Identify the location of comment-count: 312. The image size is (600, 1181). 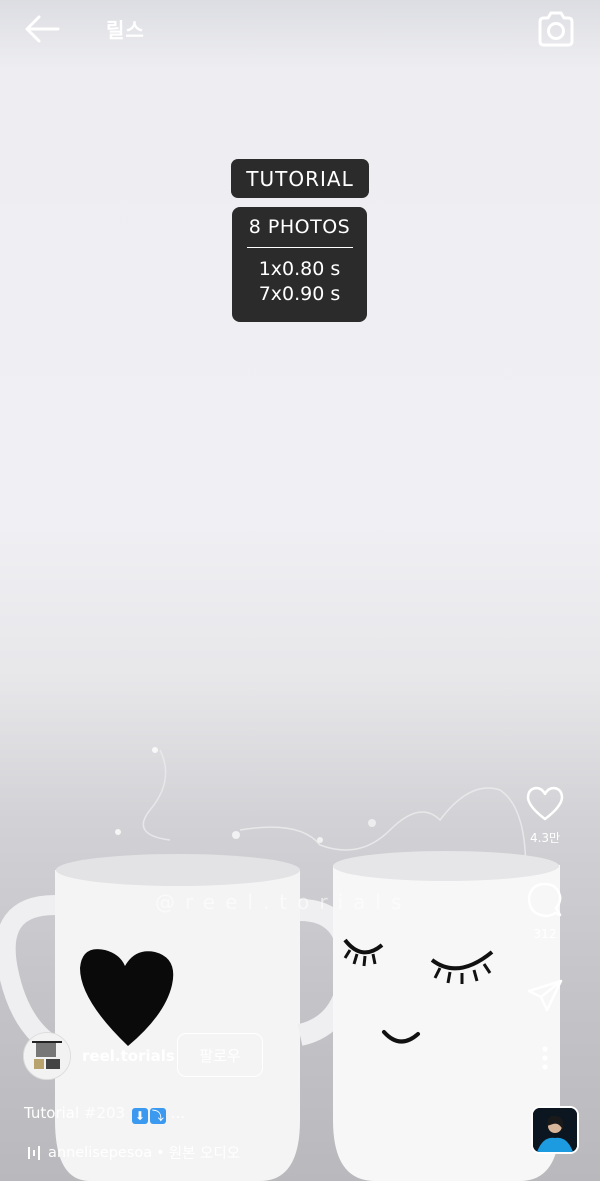
(545, 934).